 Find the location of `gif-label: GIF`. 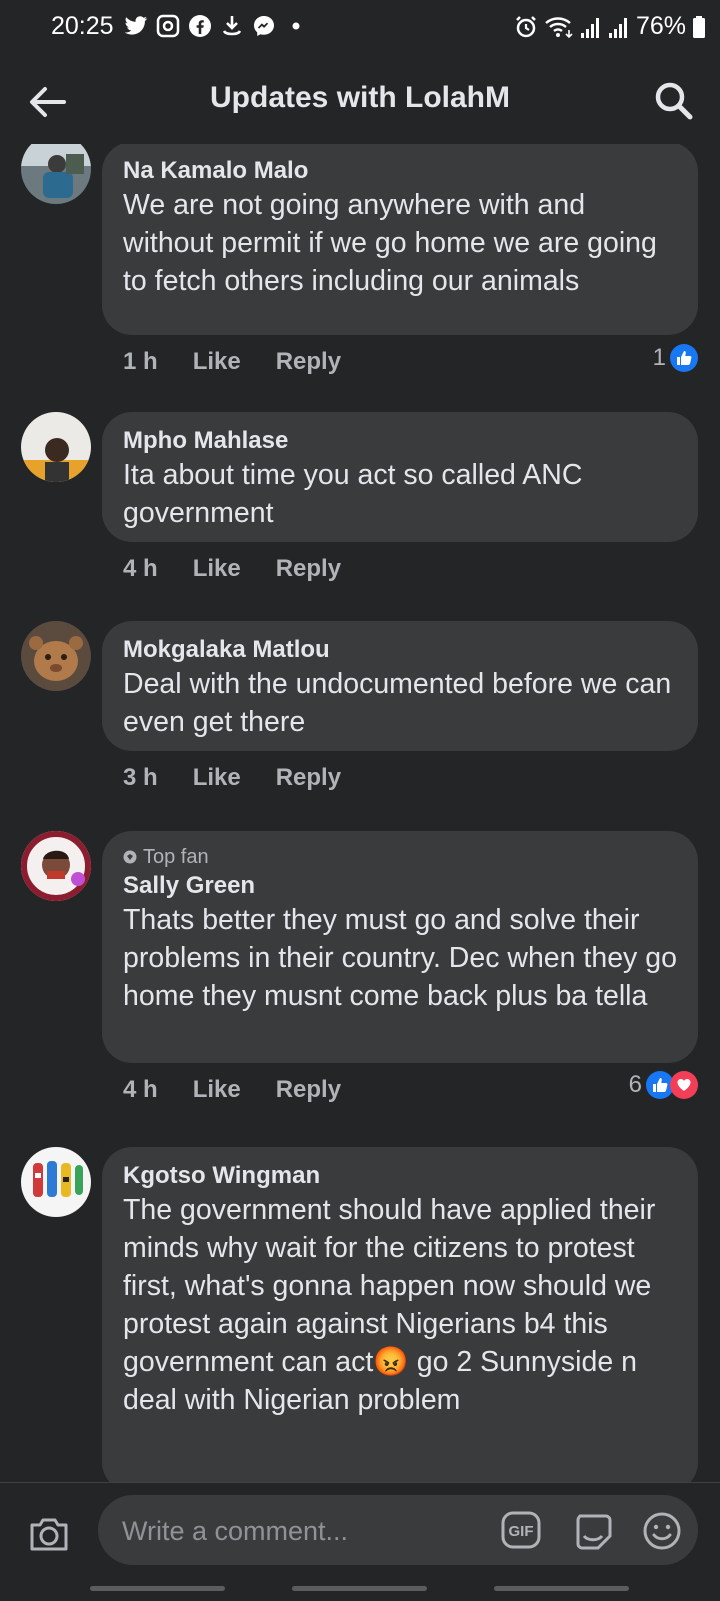

gif-label: GIF is located at coordinates (521, 1531).